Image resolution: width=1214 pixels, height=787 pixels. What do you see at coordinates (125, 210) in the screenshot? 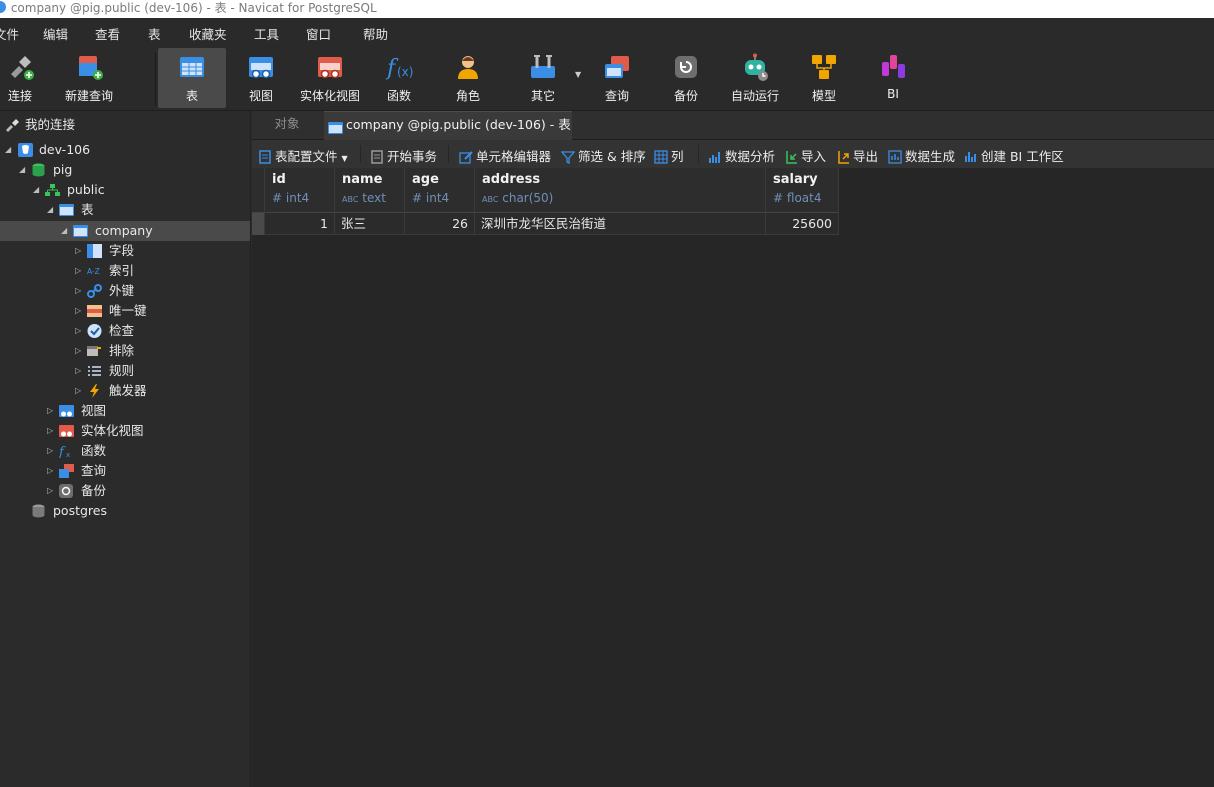
I see `tree-tables-folder: ◢ 表` at bounding box center [125, 210].